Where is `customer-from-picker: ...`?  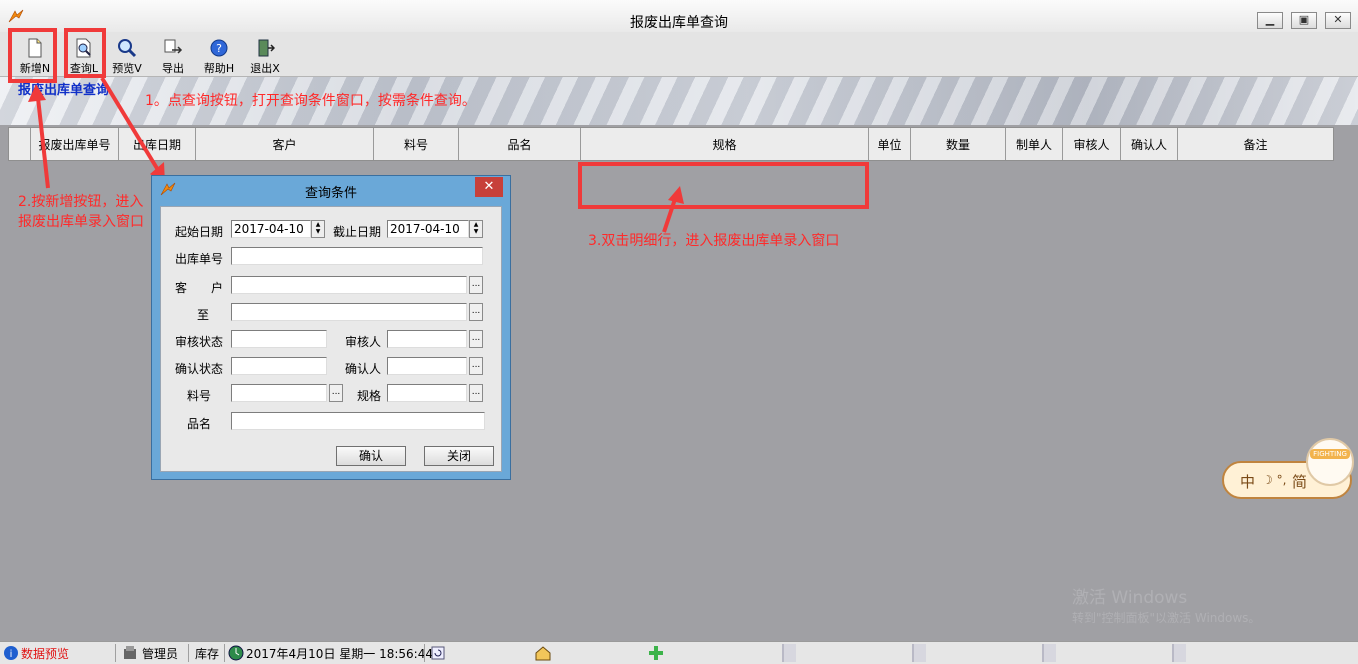
customer-from-picker: ... is located at coordinates (476, 285).